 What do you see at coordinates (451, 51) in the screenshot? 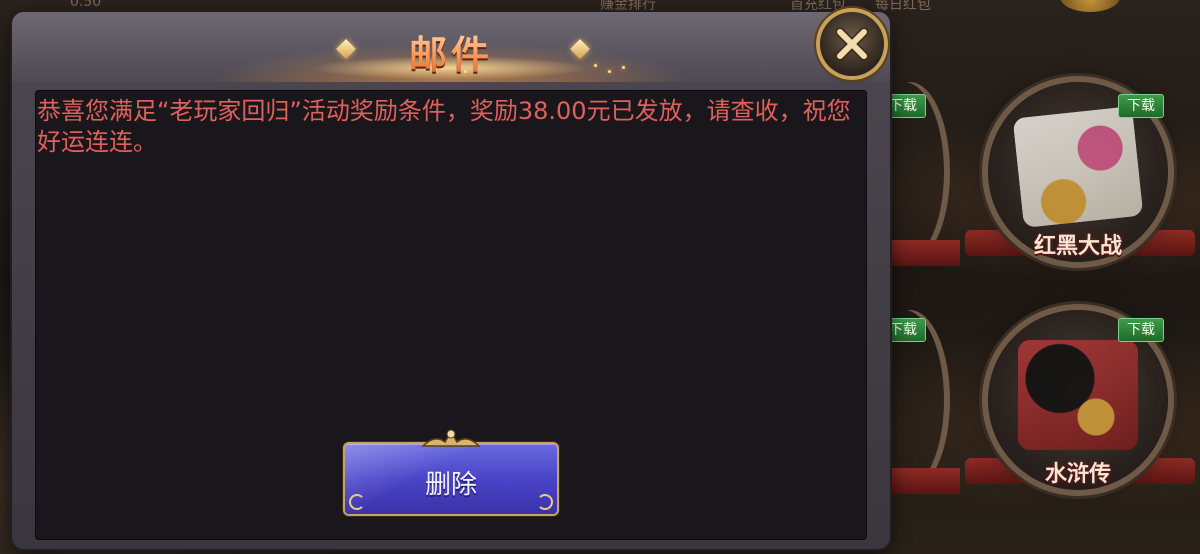
I see `dialog-title: 邮件` at bounding box center [451, 51].